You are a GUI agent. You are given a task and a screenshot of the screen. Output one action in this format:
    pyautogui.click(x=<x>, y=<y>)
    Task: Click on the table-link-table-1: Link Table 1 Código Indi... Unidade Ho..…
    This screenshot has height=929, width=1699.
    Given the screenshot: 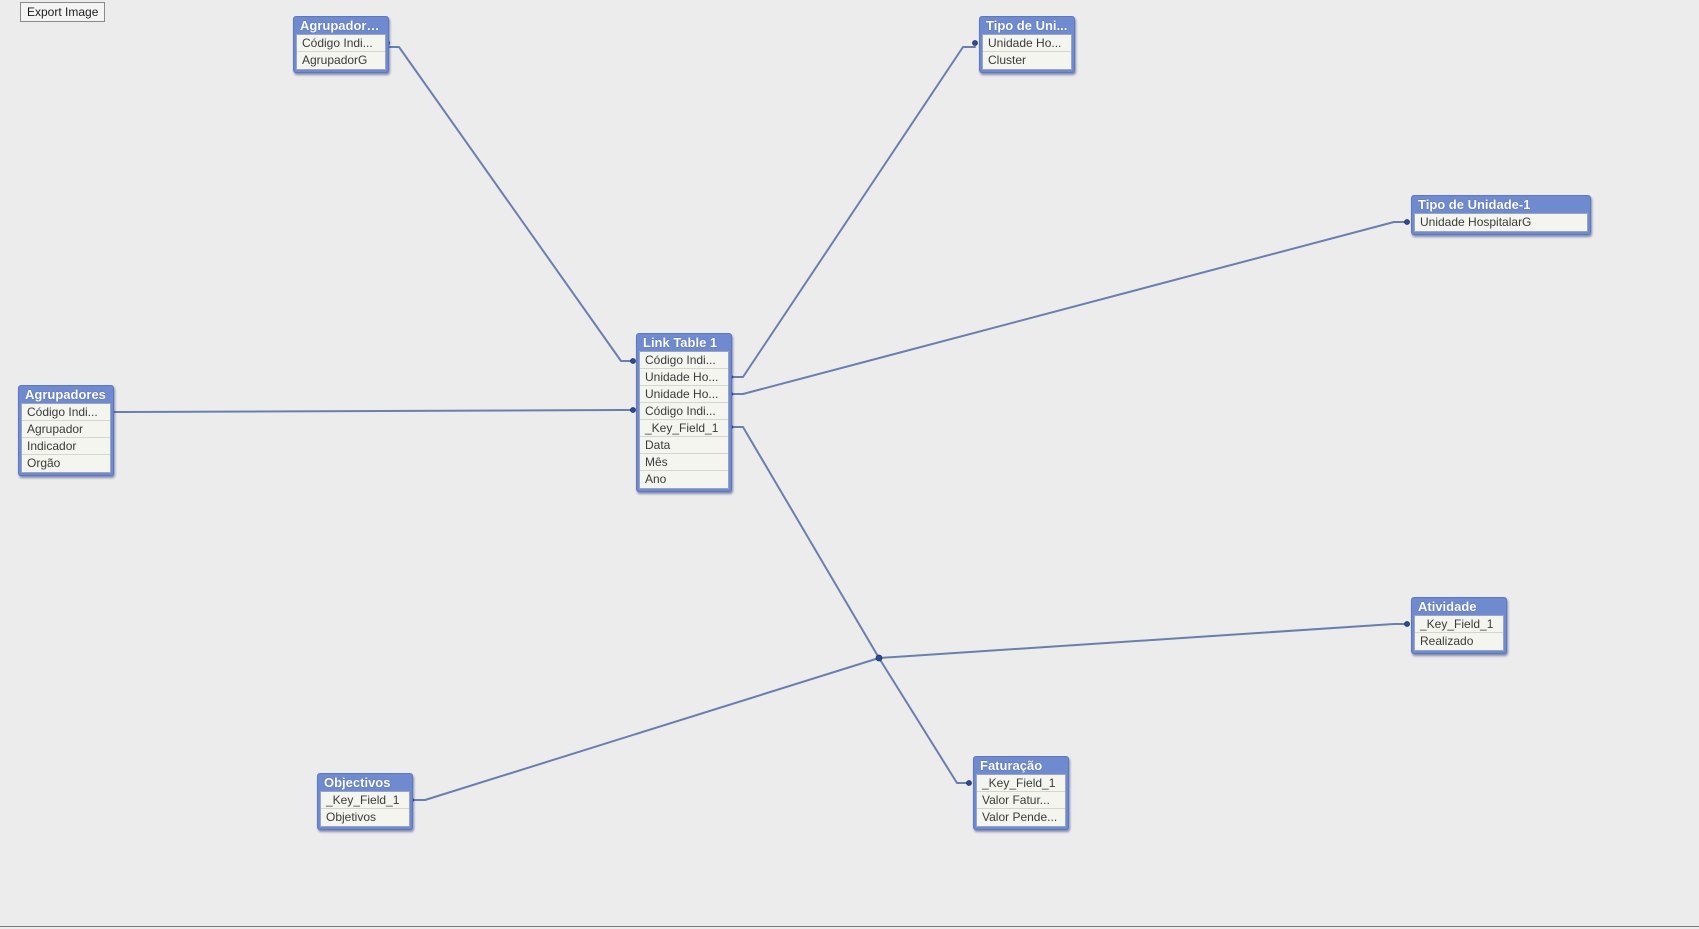 What is the action you would take?
    pyautogui.click(x=684, y=412)
    